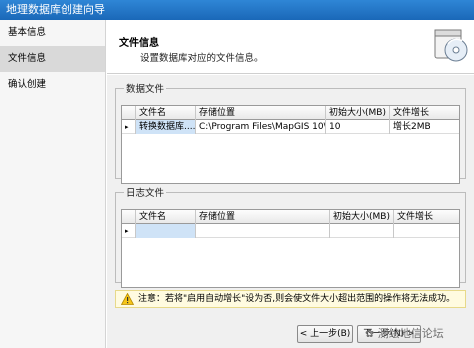  What do you see at coordinates (202, 58) in the screenshot?
I see `page-subtitle: 设置数据库对应的文件信息。` at bounding box center [202, 58].